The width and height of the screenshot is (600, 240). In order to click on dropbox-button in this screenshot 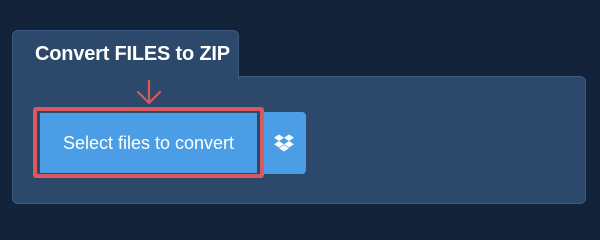, I will do `click(284, 143)`.